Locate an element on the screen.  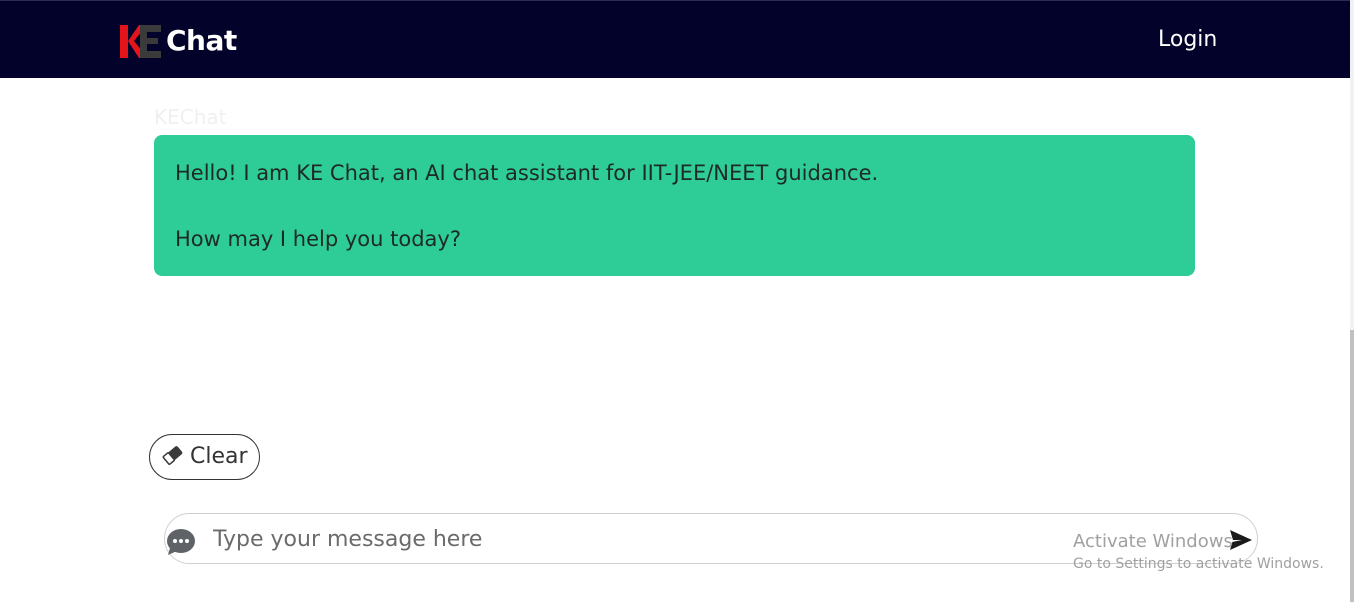
top-navbar: Chat Login is located at coordinates (675, 39).